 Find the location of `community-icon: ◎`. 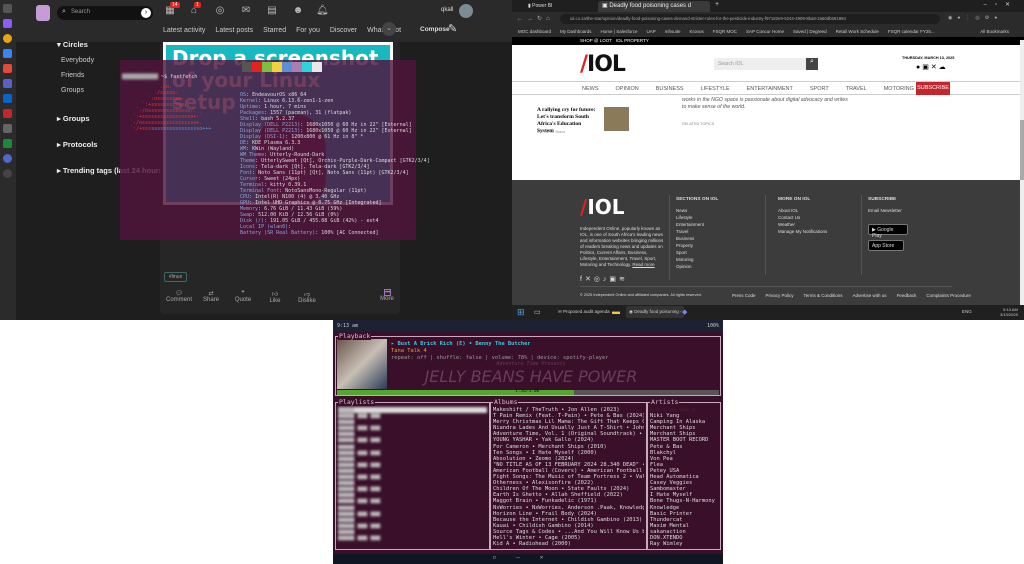

community-icon: ◎ is located at coordinates (220, 10).